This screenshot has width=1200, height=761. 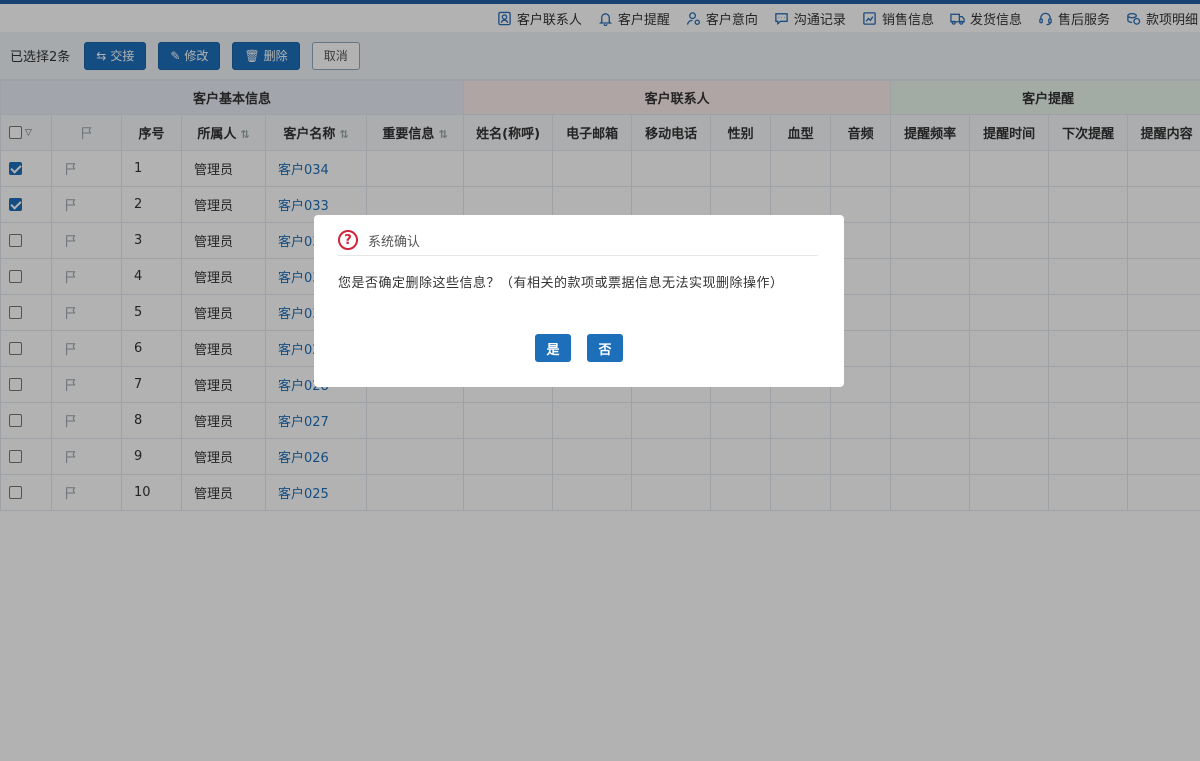 I want to click on question-icon: ?, so click(x=348, y=240).